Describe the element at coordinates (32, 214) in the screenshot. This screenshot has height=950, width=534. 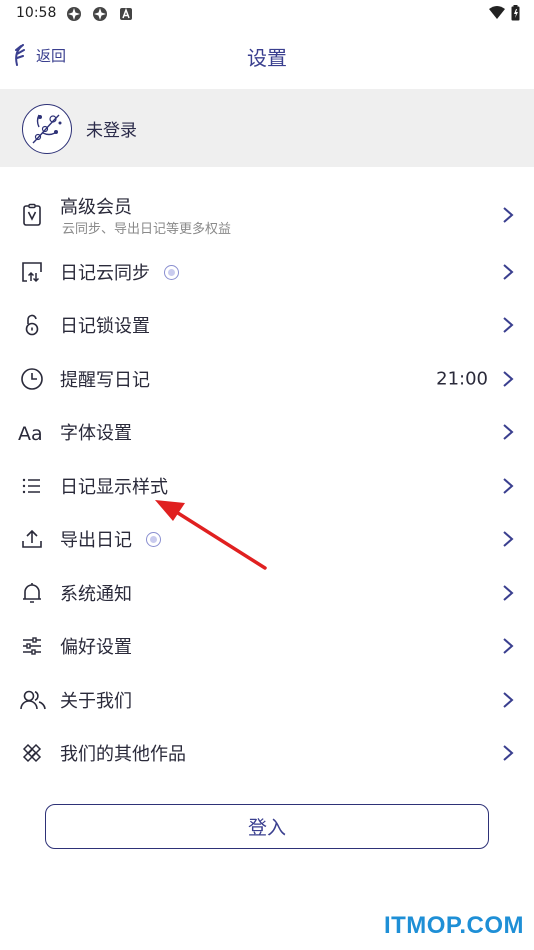
I see `vip-clipboard-icon` at that location.